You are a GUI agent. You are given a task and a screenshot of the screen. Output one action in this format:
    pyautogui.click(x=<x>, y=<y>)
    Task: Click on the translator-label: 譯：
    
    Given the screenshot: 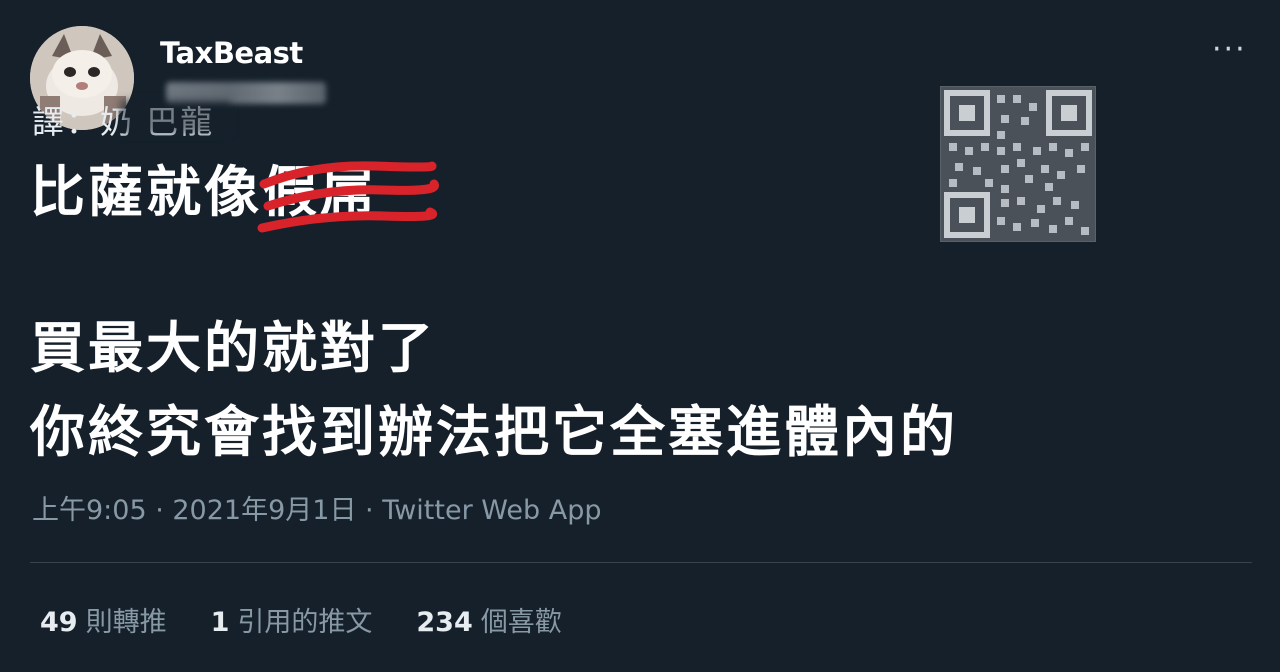 What is the action you would take?
    pyautogui.click(x=66, y=122)
    